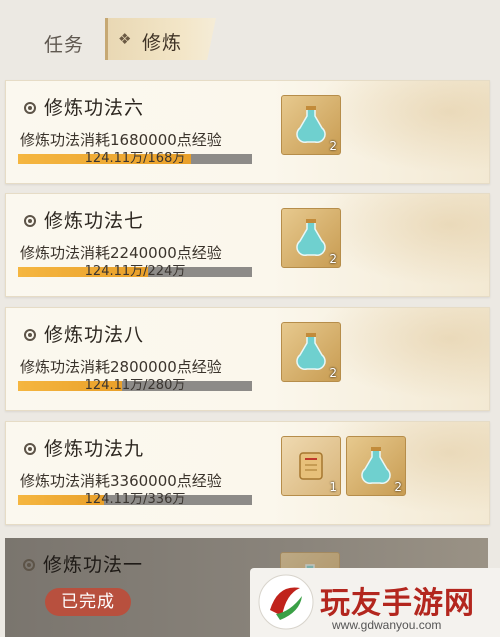 Image resolution: width=500 pixels, height=637 pixels. Describe the element at coordinates (121, 367) in the screenshot. I see `quest-description: 修炼功法消耗2800000点经验` at that location.